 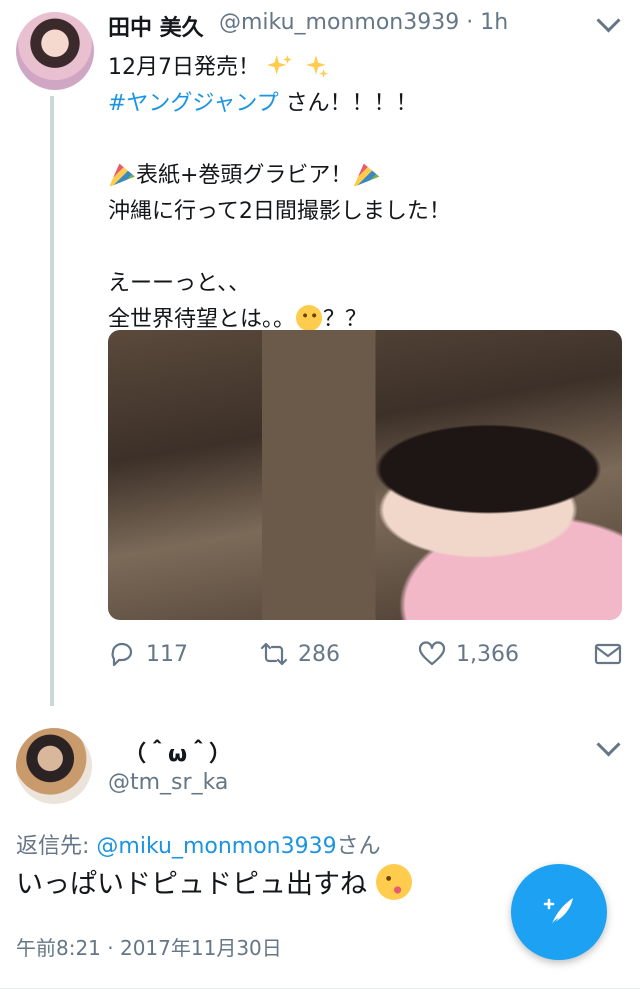 I want to click on tweet-line-1-text: 12月7日発売！, so click(x=184, y=67).